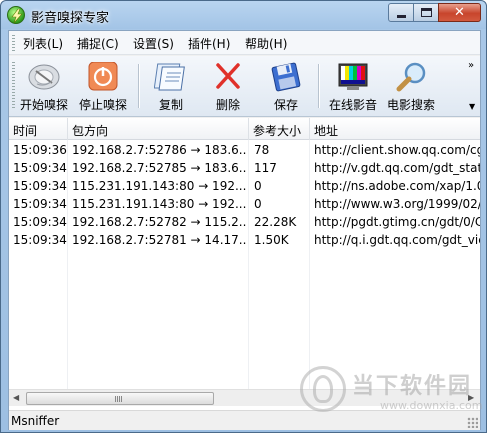 The image size is (487, 433). Describe the element at coordinates (397, 150) in the screenshot. I see `cell-url: http://client.show.qq.com/cgi-` at that location.